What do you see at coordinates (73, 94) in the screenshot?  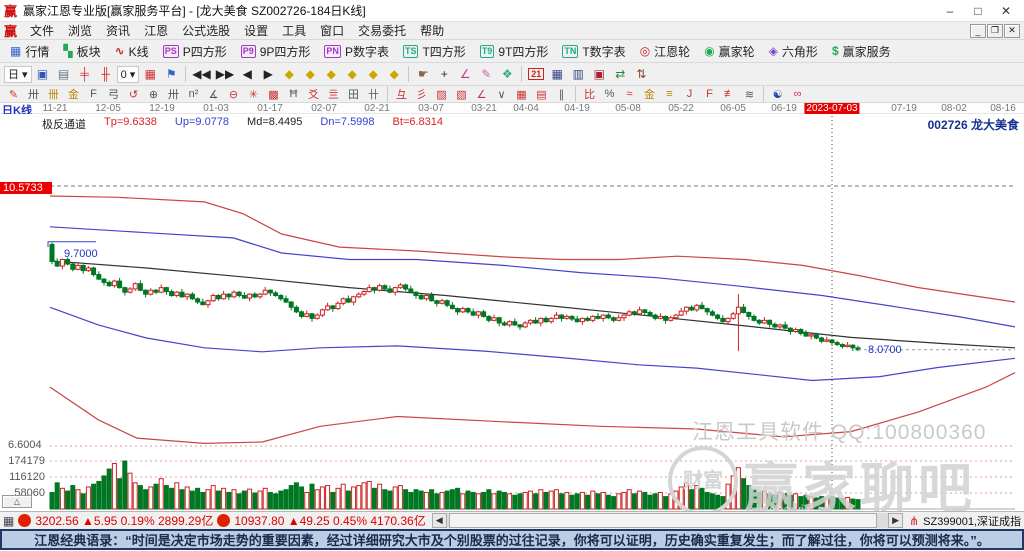 I see `gold-gann-icon: 金` at bounding box center [73, 94].